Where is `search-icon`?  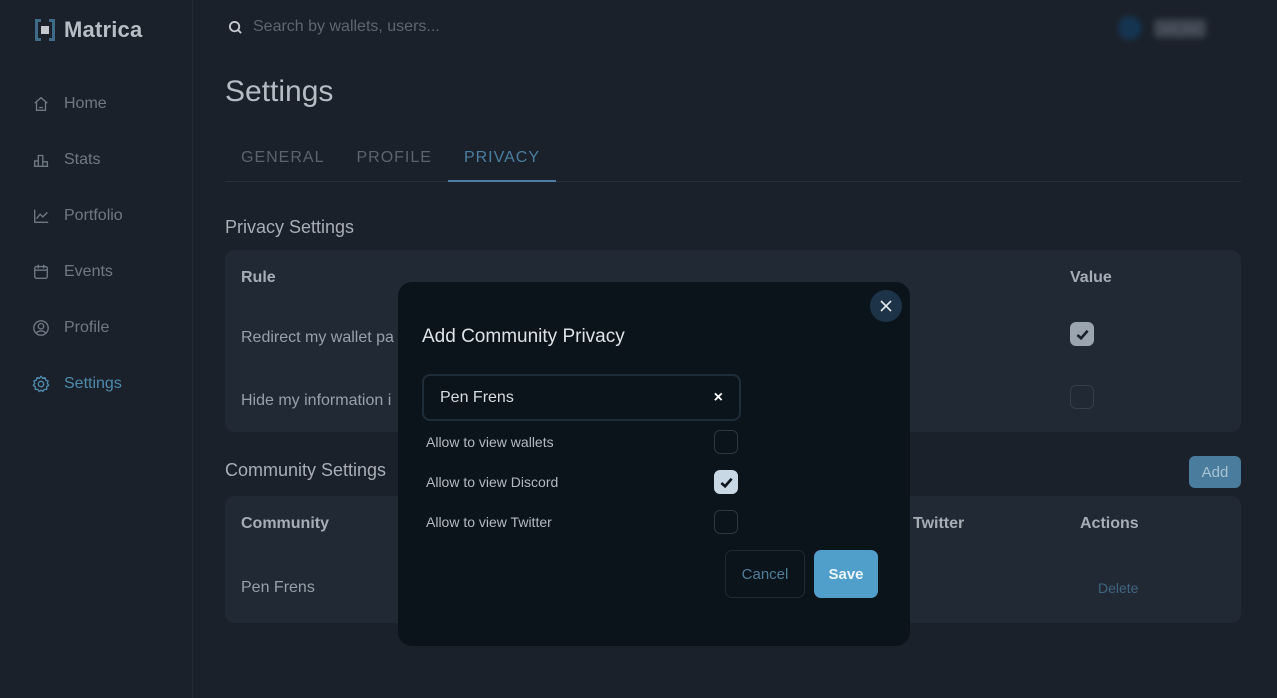 search-icon is located at coordinates (235, 27).